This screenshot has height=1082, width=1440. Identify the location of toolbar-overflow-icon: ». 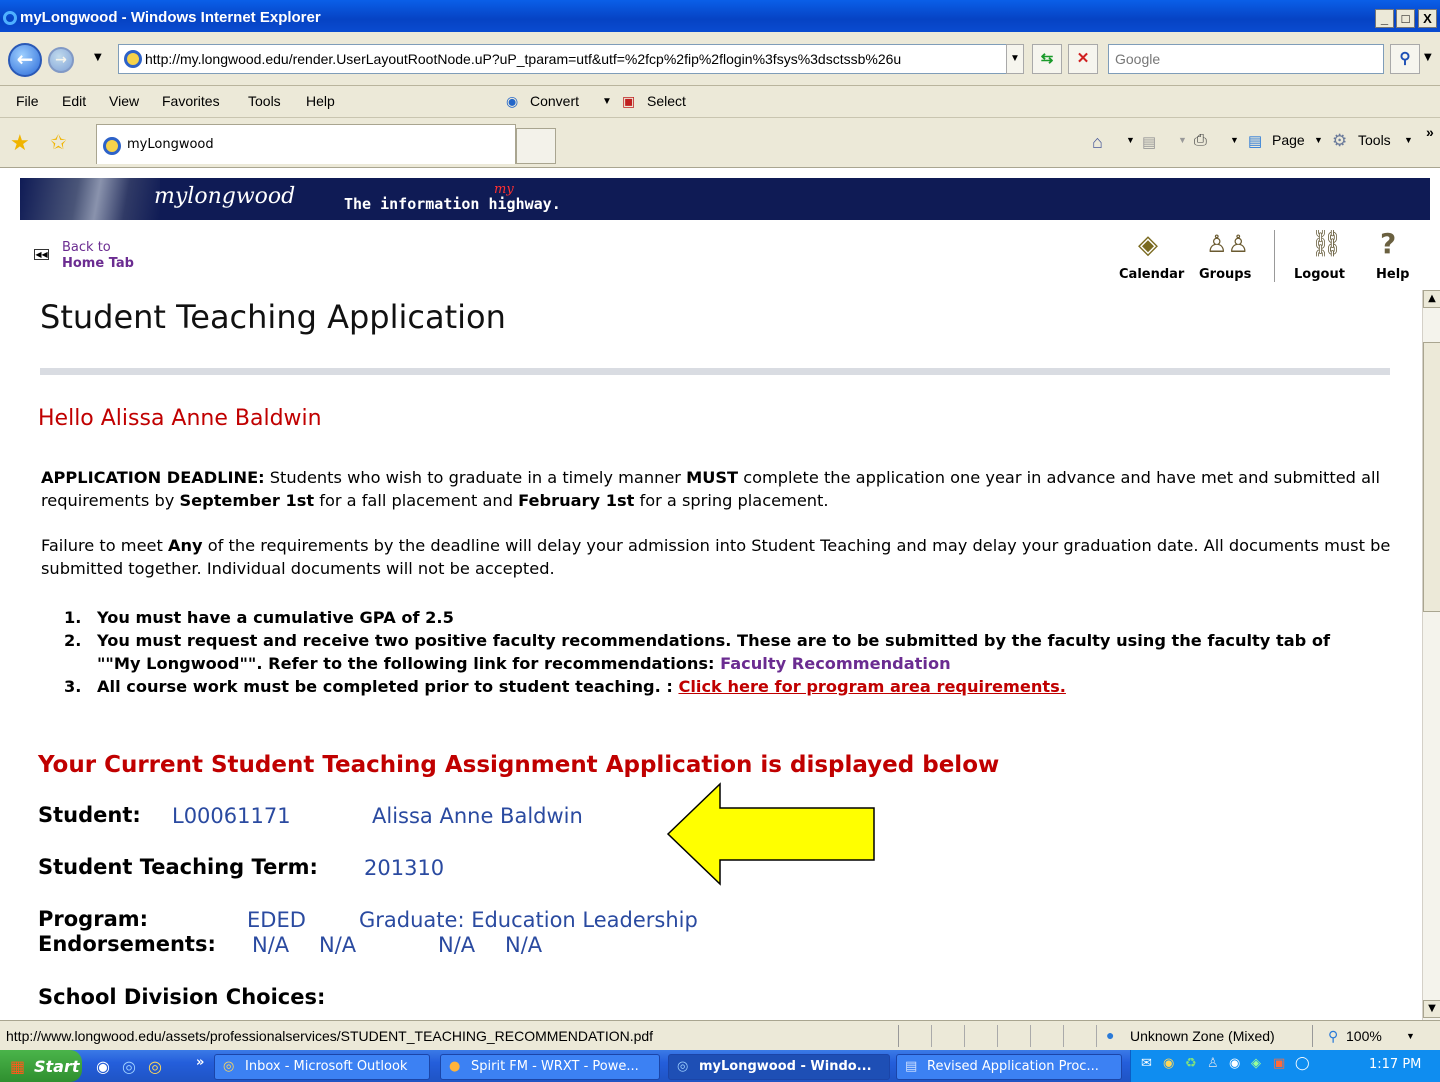
(1430, 132).